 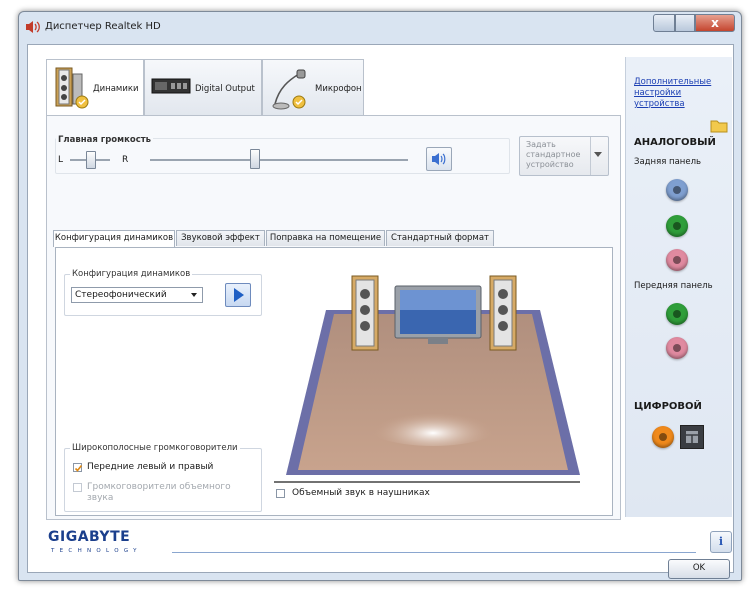 I want to click on speaker-config-select: Стереофонический, so click(x=137, y=295).